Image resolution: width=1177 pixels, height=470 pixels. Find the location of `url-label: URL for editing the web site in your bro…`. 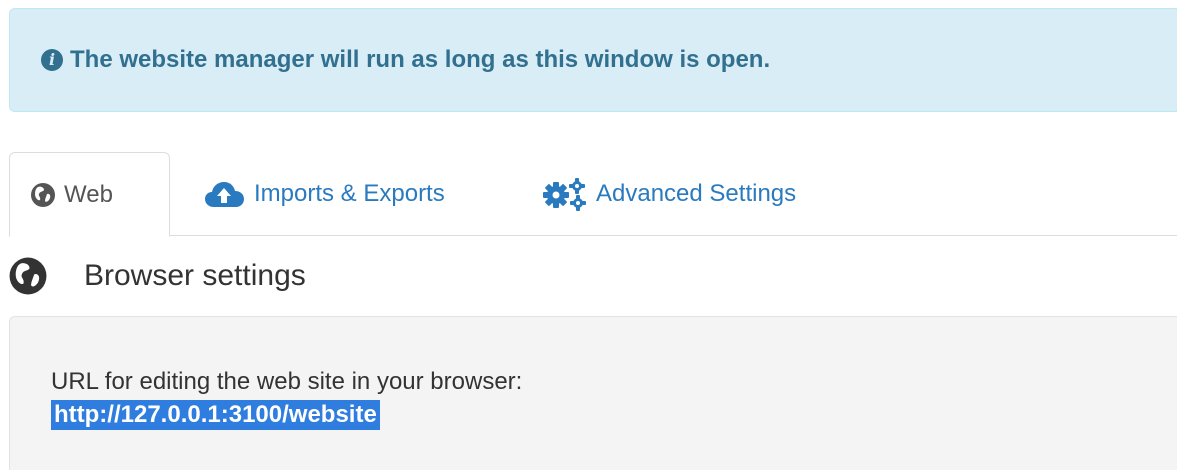

url-label: URL for editing the web site in your bro… is located at coordinates (287, 381).